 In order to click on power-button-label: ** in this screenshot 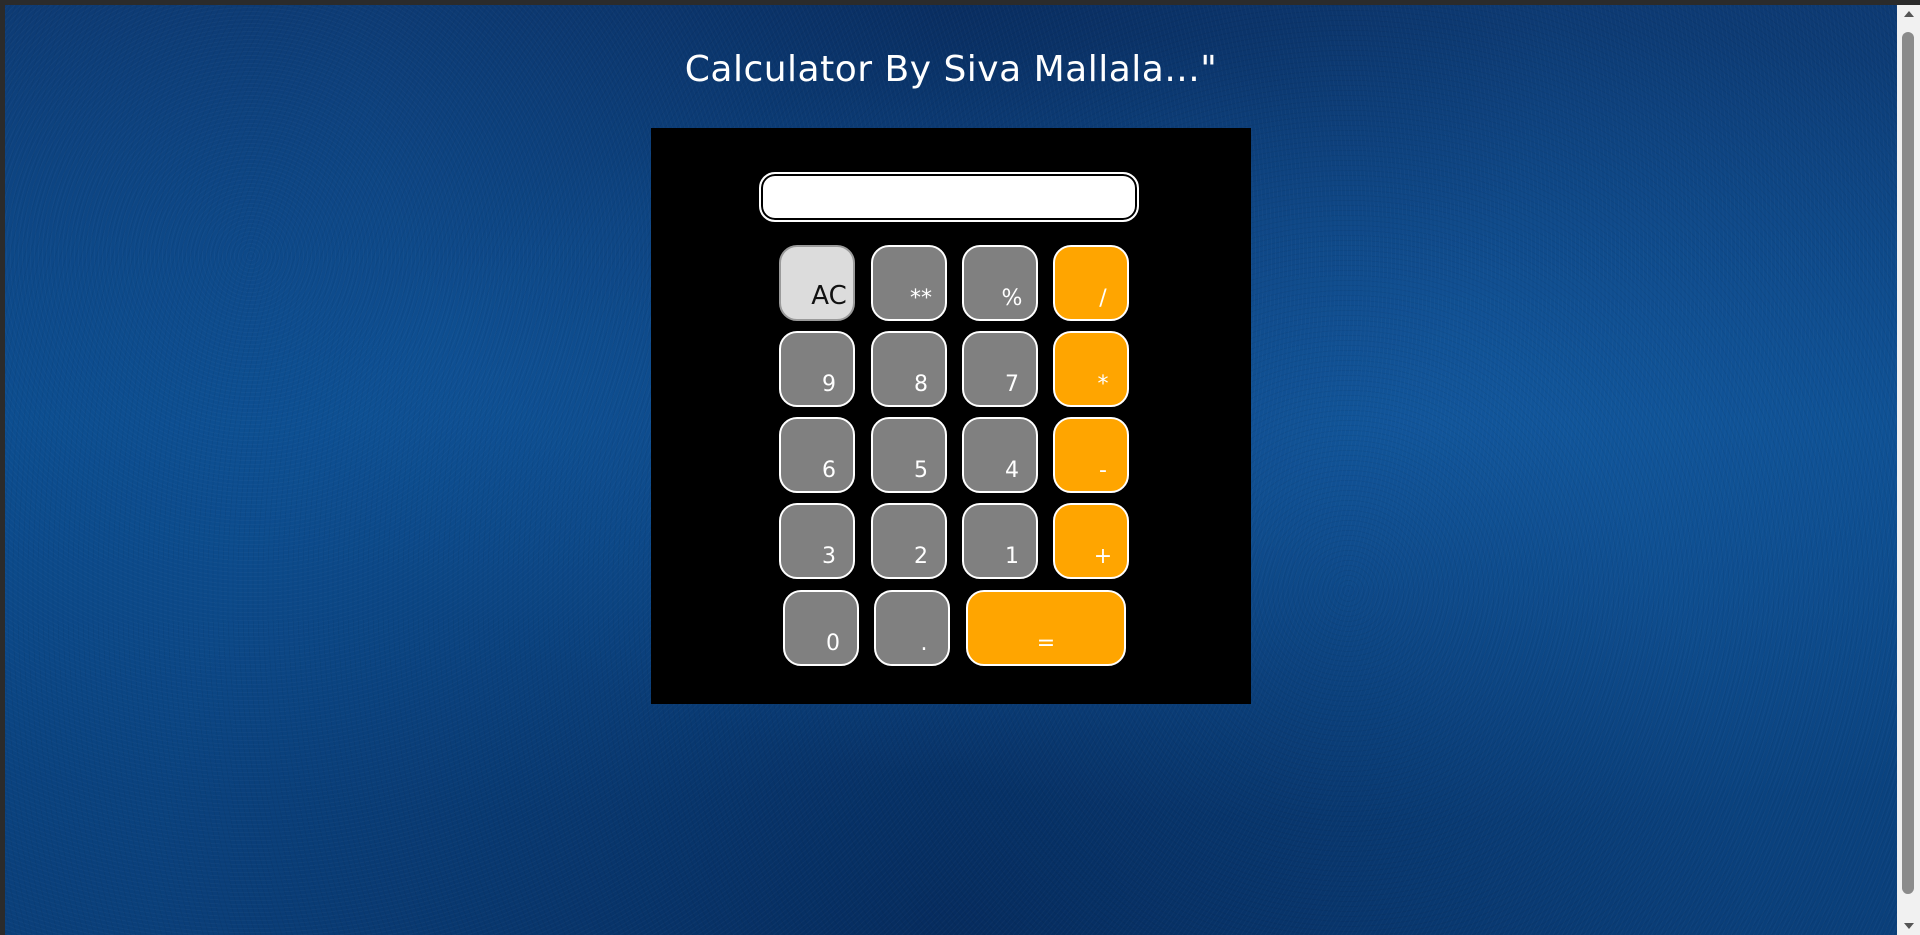, I will do `click(921, 298)`.